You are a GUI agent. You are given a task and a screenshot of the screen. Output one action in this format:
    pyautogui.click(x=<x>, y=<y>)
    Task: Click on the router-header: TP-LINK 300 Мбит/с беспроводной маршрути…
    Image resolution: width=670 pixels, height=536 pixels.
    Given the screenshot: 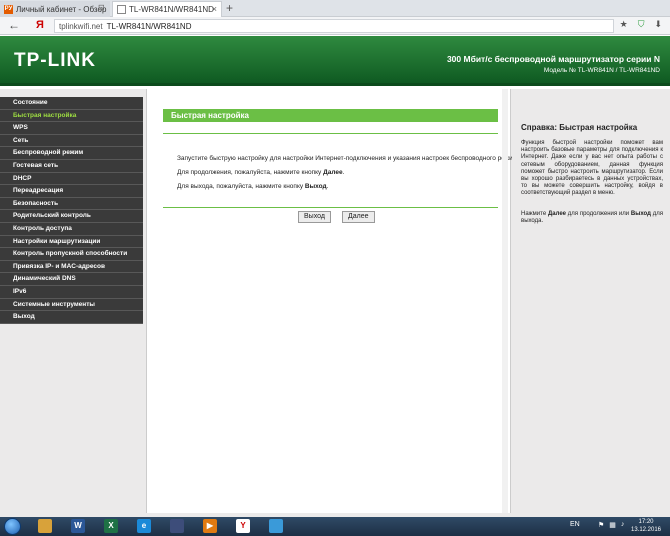 What is the action you would take?
    pyautogui.click(x=335, y=61)
    